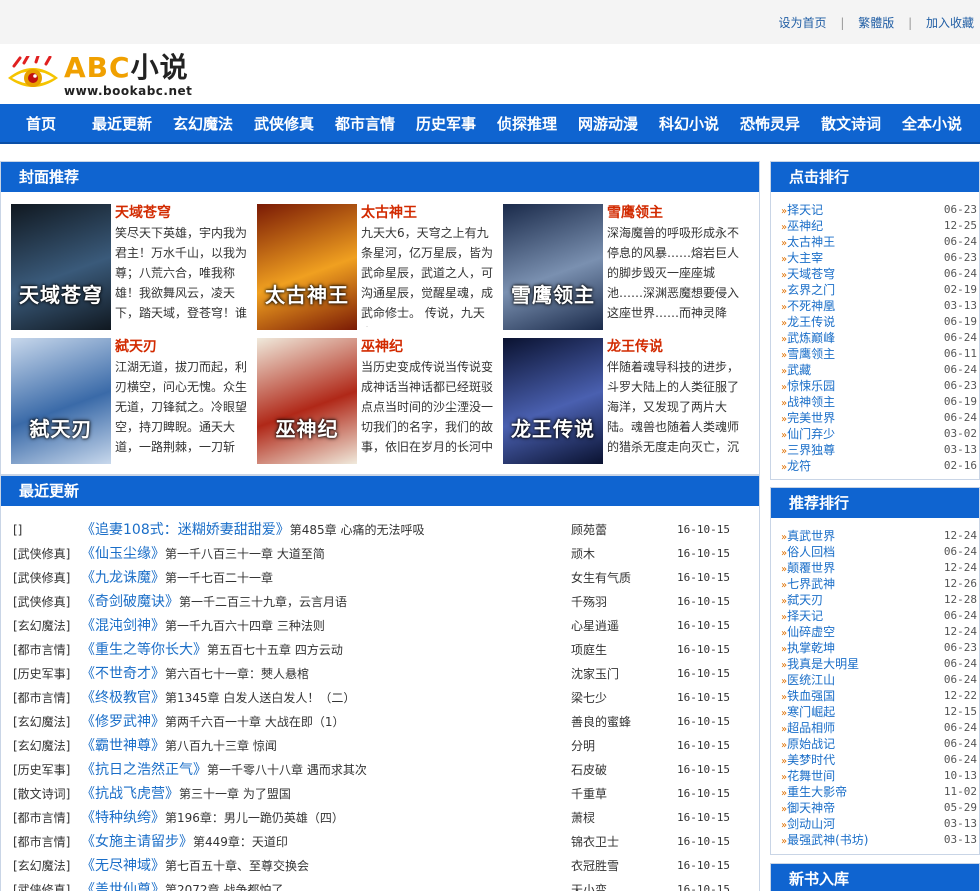 This screenshot has height=891, width=980. I want to click on book-title-link: 龙王传说, so click(635, 346).